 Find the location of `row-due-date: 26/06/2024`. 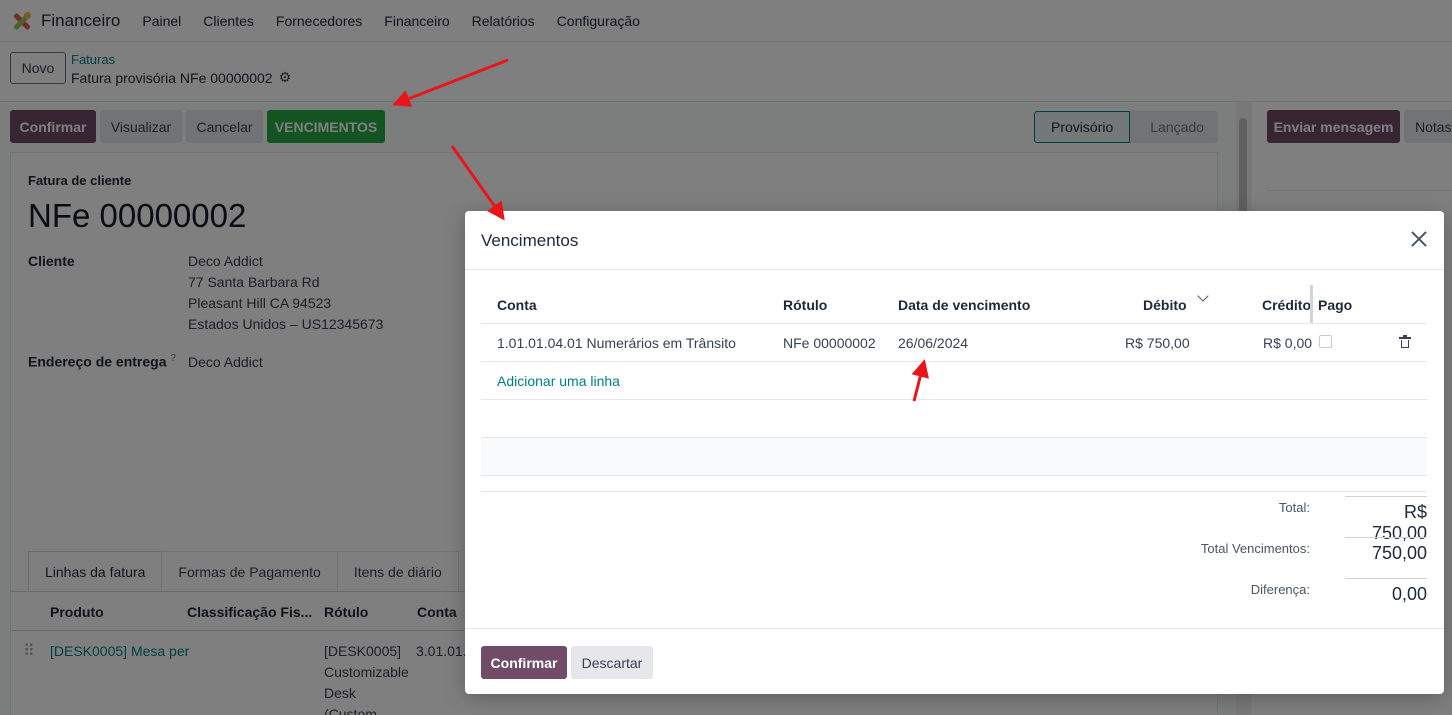

row-due-date: 26/06/2024 is located at coordinates (933, 343).